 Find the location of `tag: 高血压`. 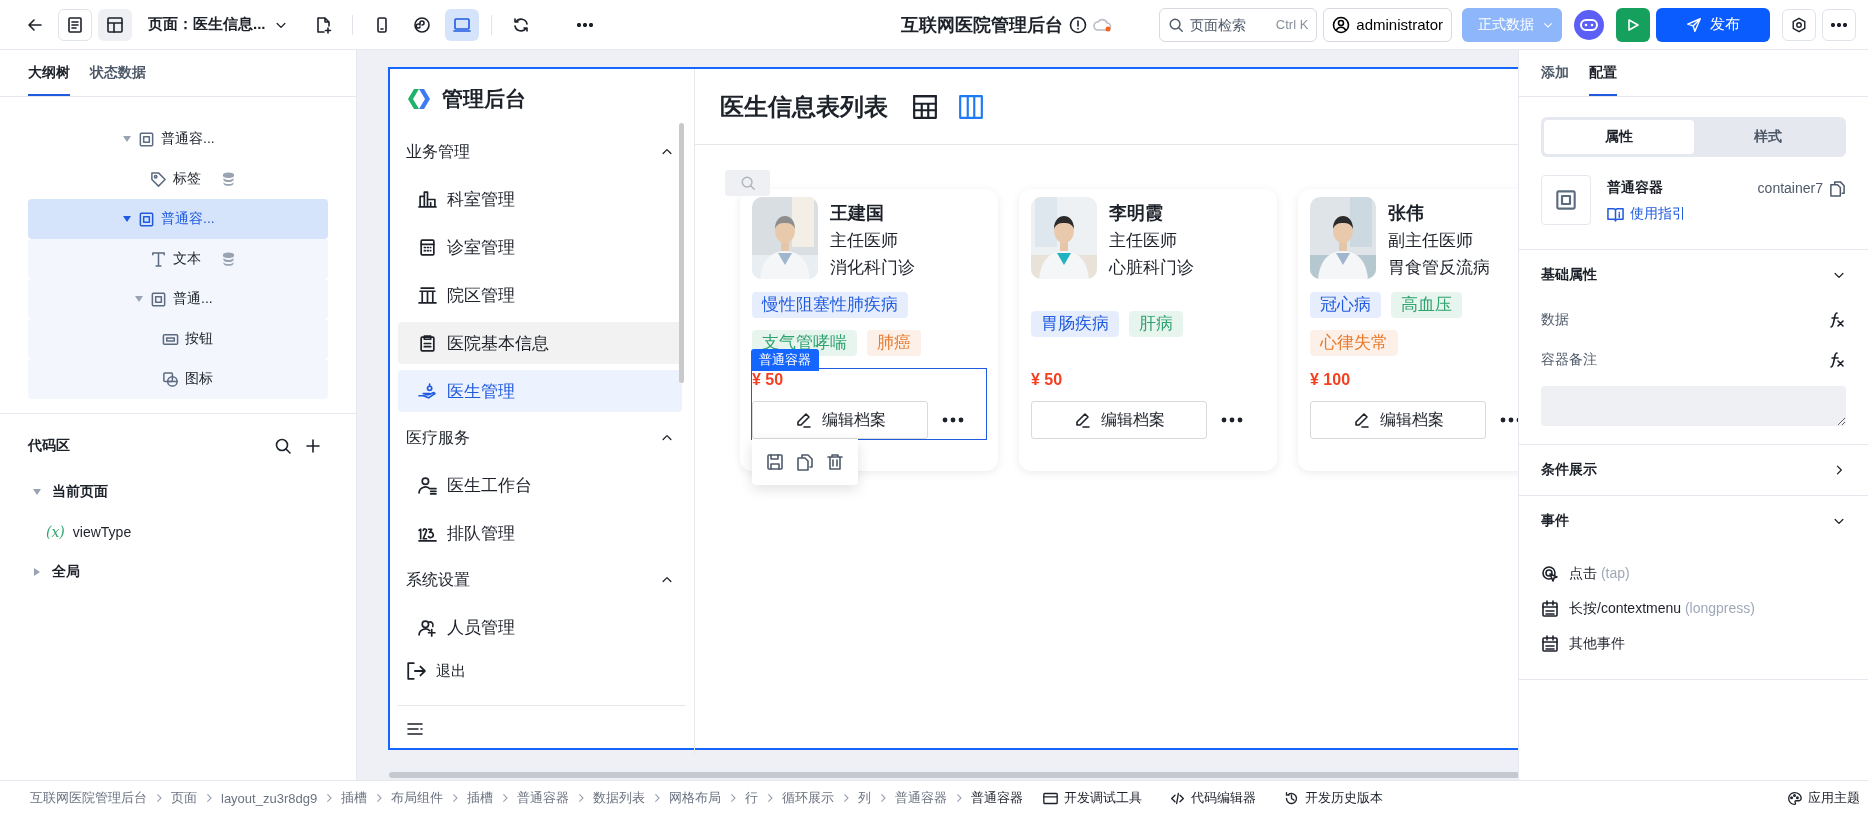

tag: 高血压 is located at coordinates (1426, 305).